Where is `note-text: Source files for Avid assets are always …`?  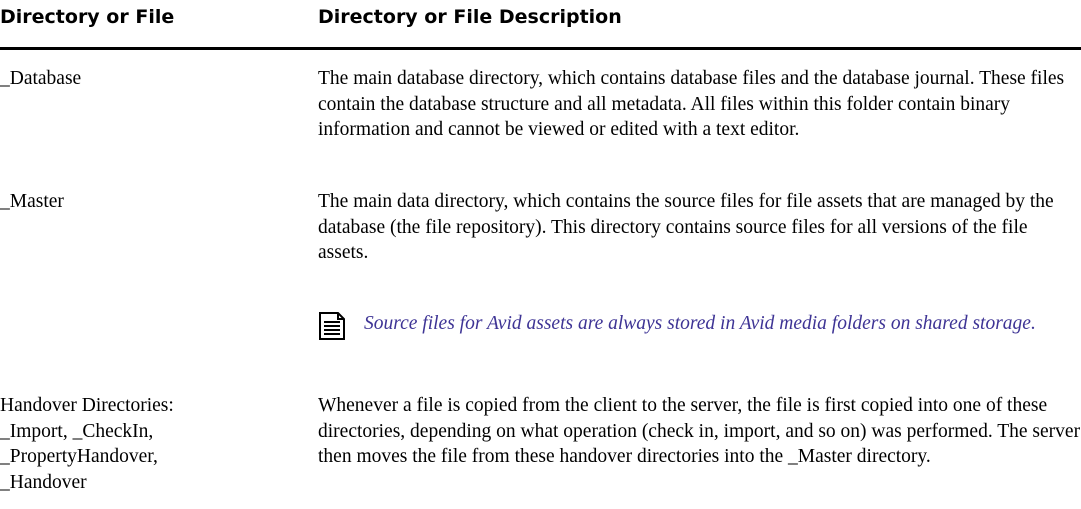
note-text: Source files for Avid assets are always … is located at coordinates (700, 323).